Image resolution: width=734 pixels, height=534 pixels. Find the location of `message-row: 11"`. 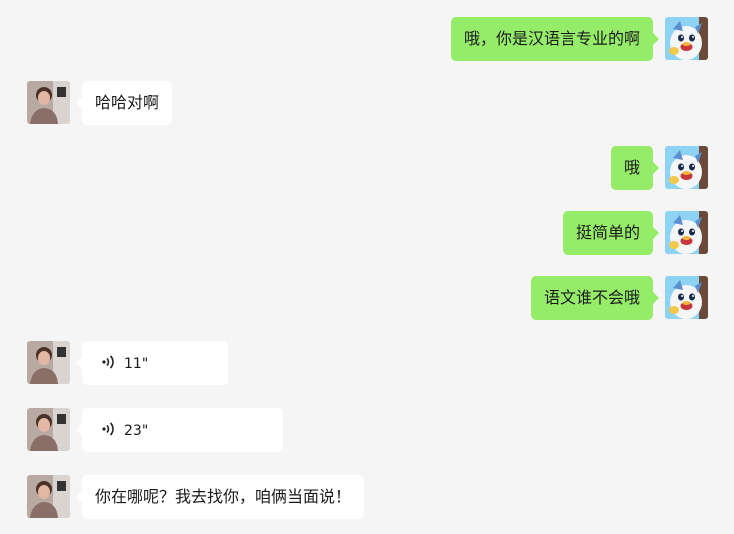

message-row: 11" is located at coordinates (367, 363).